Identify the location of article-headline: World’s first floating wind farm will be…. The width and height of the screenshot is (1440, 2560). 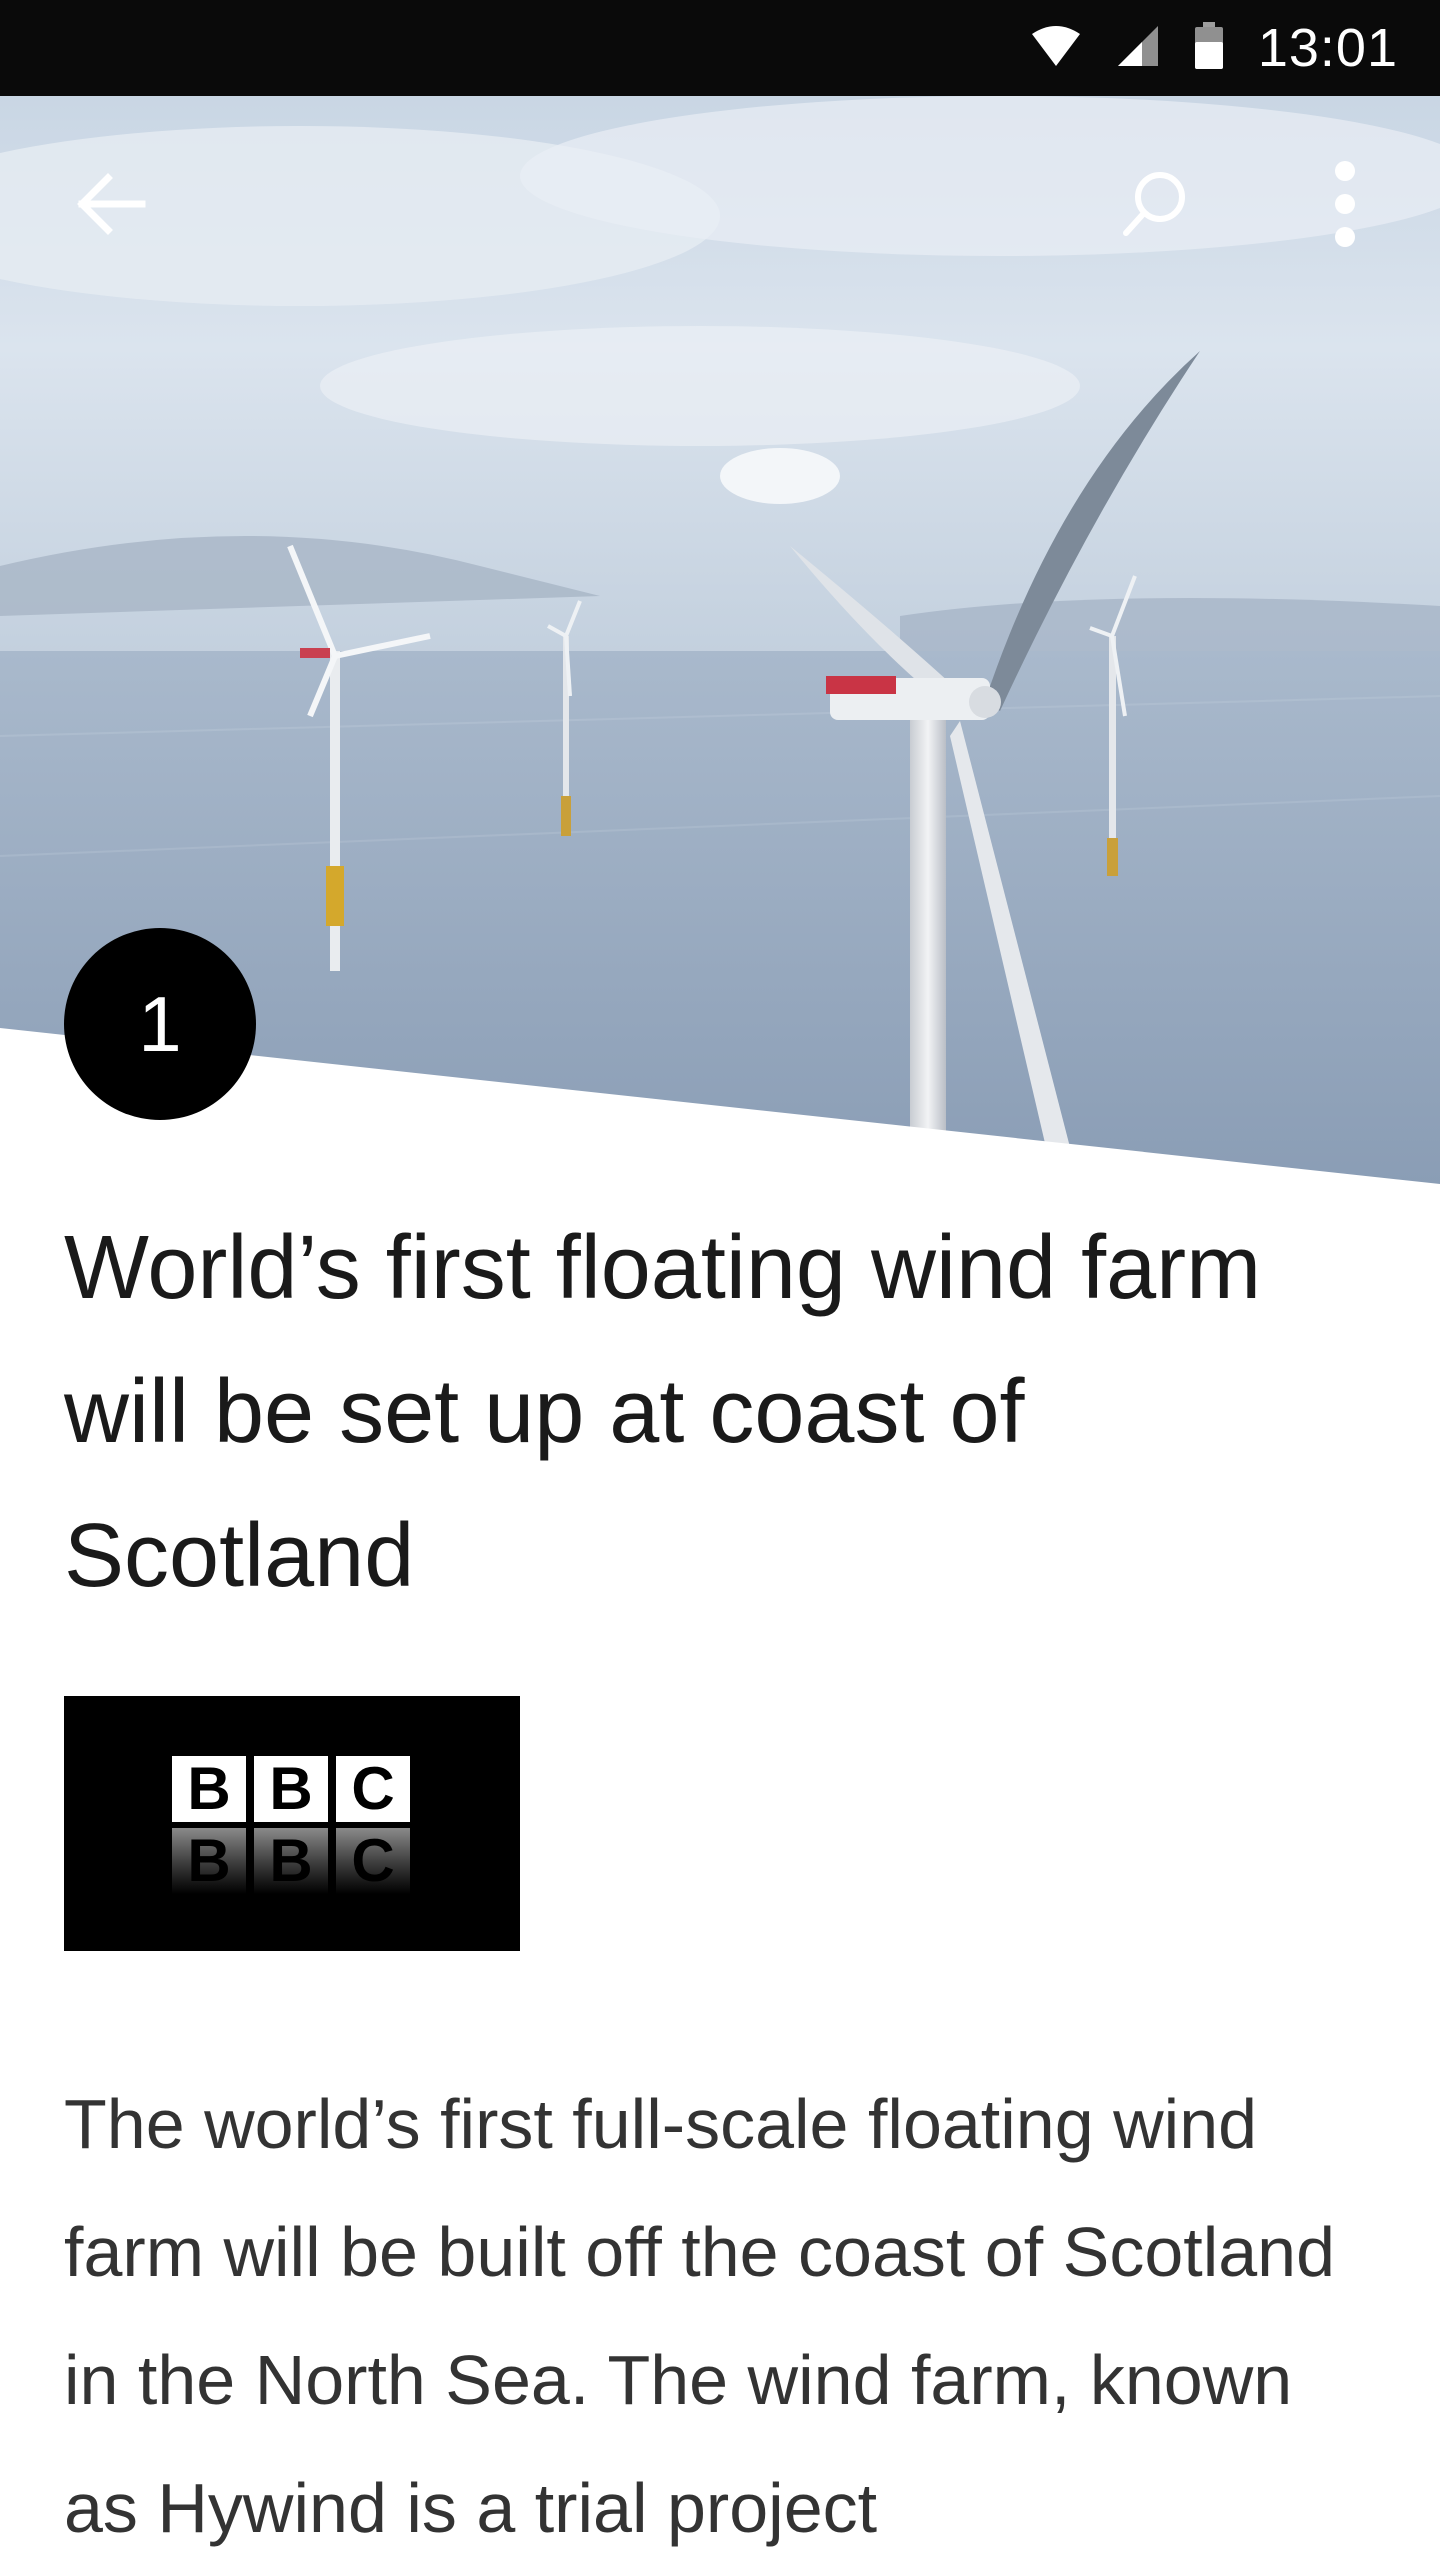
(663, 1412).